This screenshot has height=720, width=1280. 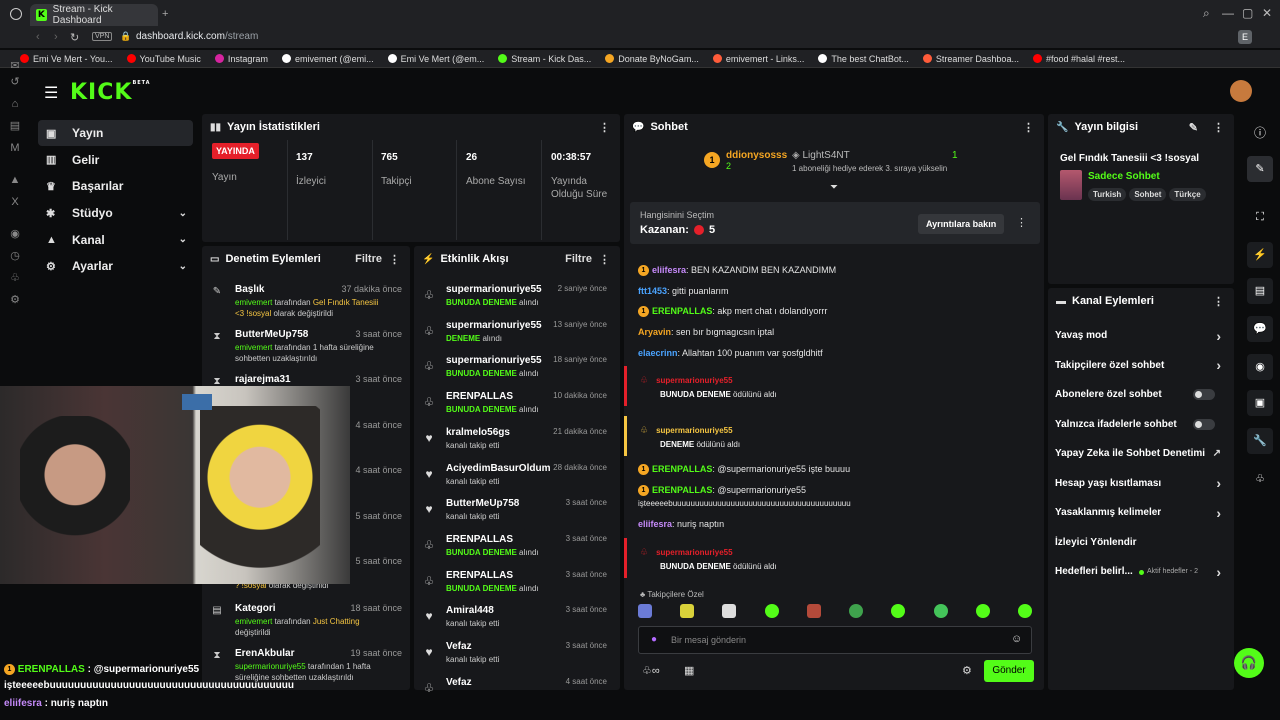 I want to click on mod-filter-button: Filtre, so click(x=368, y=259).